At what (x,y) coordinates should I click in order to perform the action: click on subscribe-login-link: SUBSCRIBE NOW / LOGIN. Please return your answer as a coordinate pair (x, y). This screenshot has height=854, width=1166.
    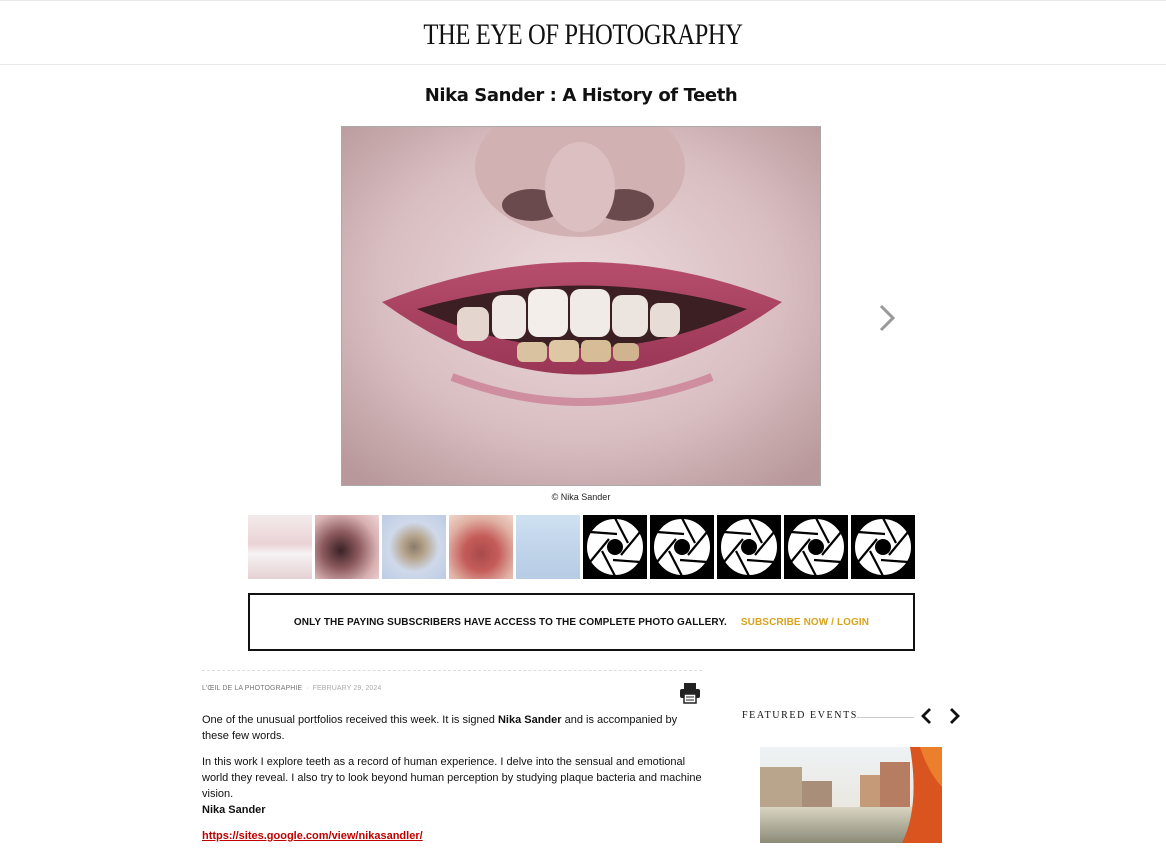
    Looking at the image, I should click on (805, 622).